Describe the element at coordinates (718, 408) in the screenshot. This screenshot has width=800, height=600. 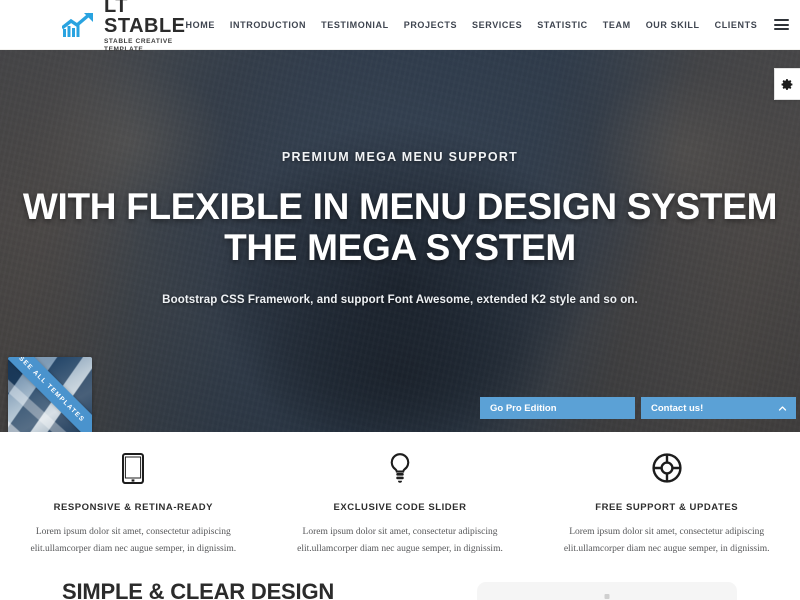
I see `contact-us-button: Contact us!` at that location.